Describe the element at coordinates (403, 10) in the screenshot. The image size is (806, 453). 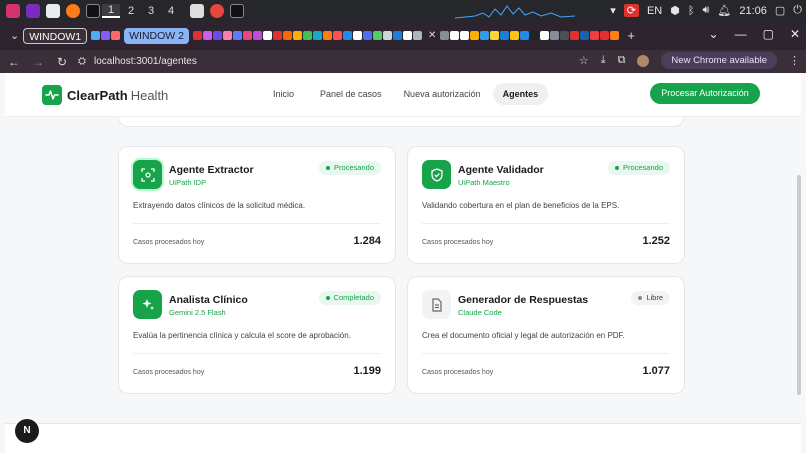
I see `os-taskbar: 1 2 3 4 ▾ ⟳ EN ⬢ ᛒ 🔊︎ 🔔︎ 21:06 ▢ ⏻` at that location.